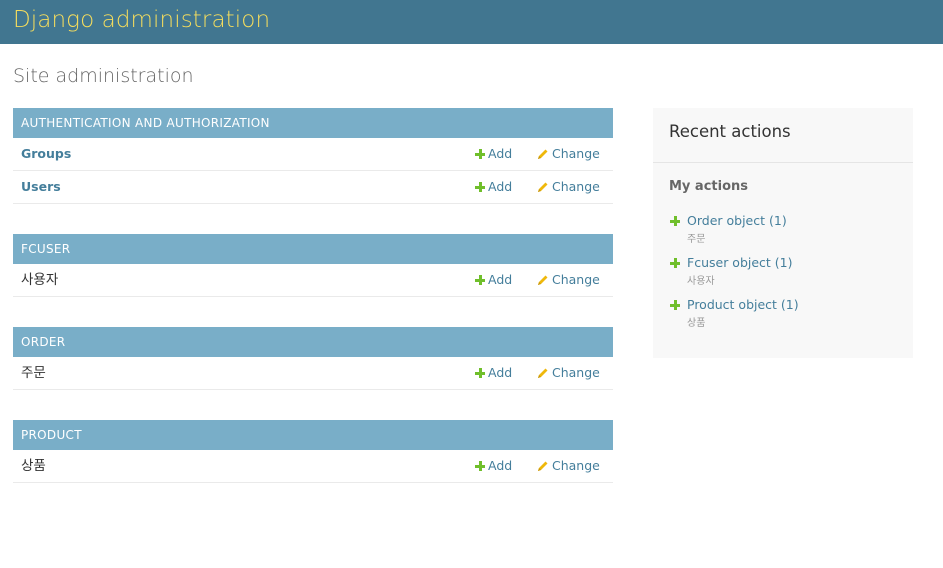 The width and height of the screenshot is (943, 568). I want to click on model-link-product: 상품, so click(33, 466).